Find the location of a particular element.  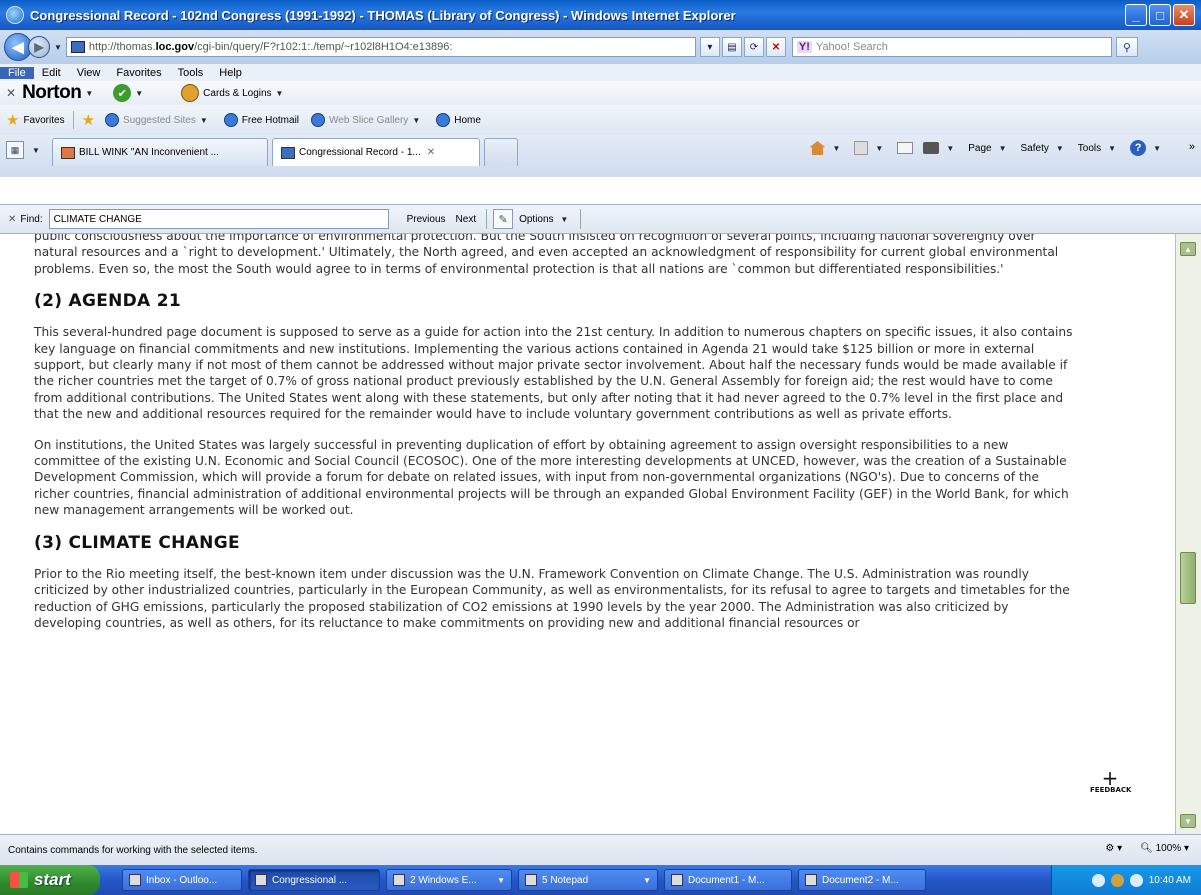

clock: 10:40 AM is located at coordinates (1170, 880).